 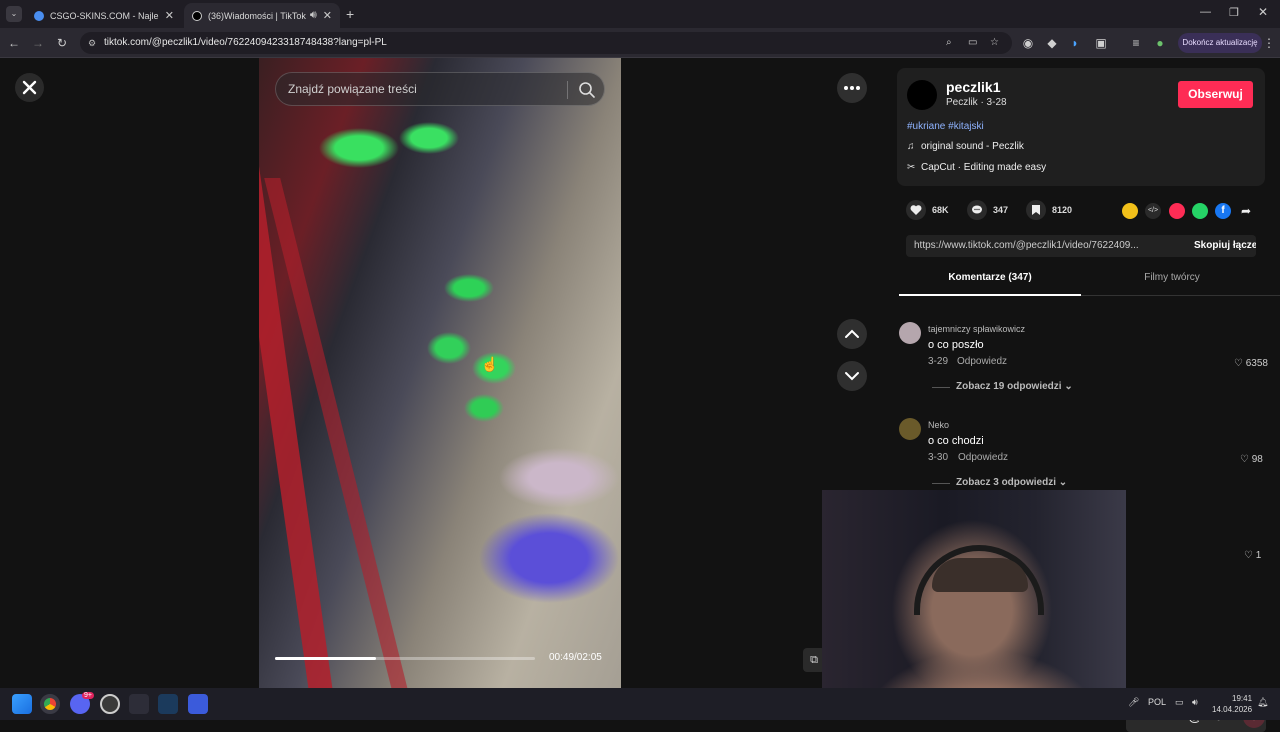 I want to click on save-stat: 8120, so click(x=1049, y=210).